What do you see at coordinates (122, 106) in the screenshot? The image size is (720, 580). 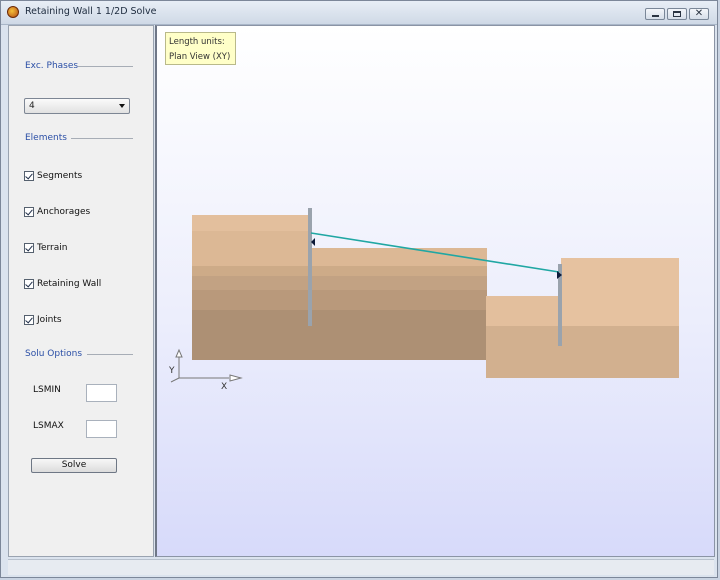 I see `chevron-down-icon` at bounding box center [122, 106].